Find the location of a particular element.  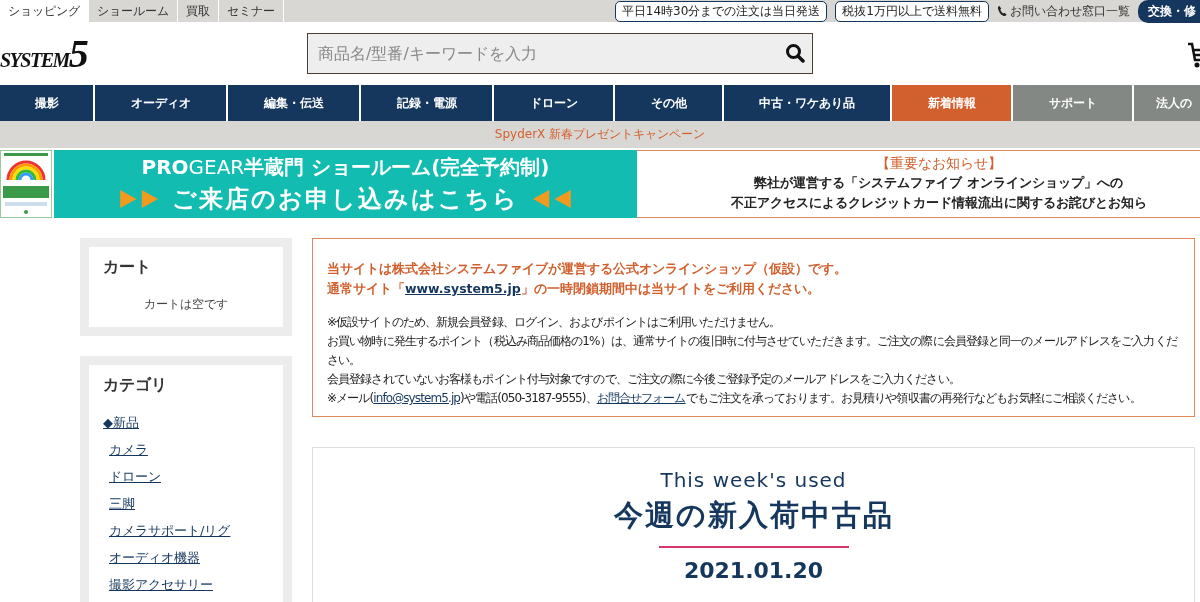

text-link: お問合せフォーム is located at coordinates (641, 398).